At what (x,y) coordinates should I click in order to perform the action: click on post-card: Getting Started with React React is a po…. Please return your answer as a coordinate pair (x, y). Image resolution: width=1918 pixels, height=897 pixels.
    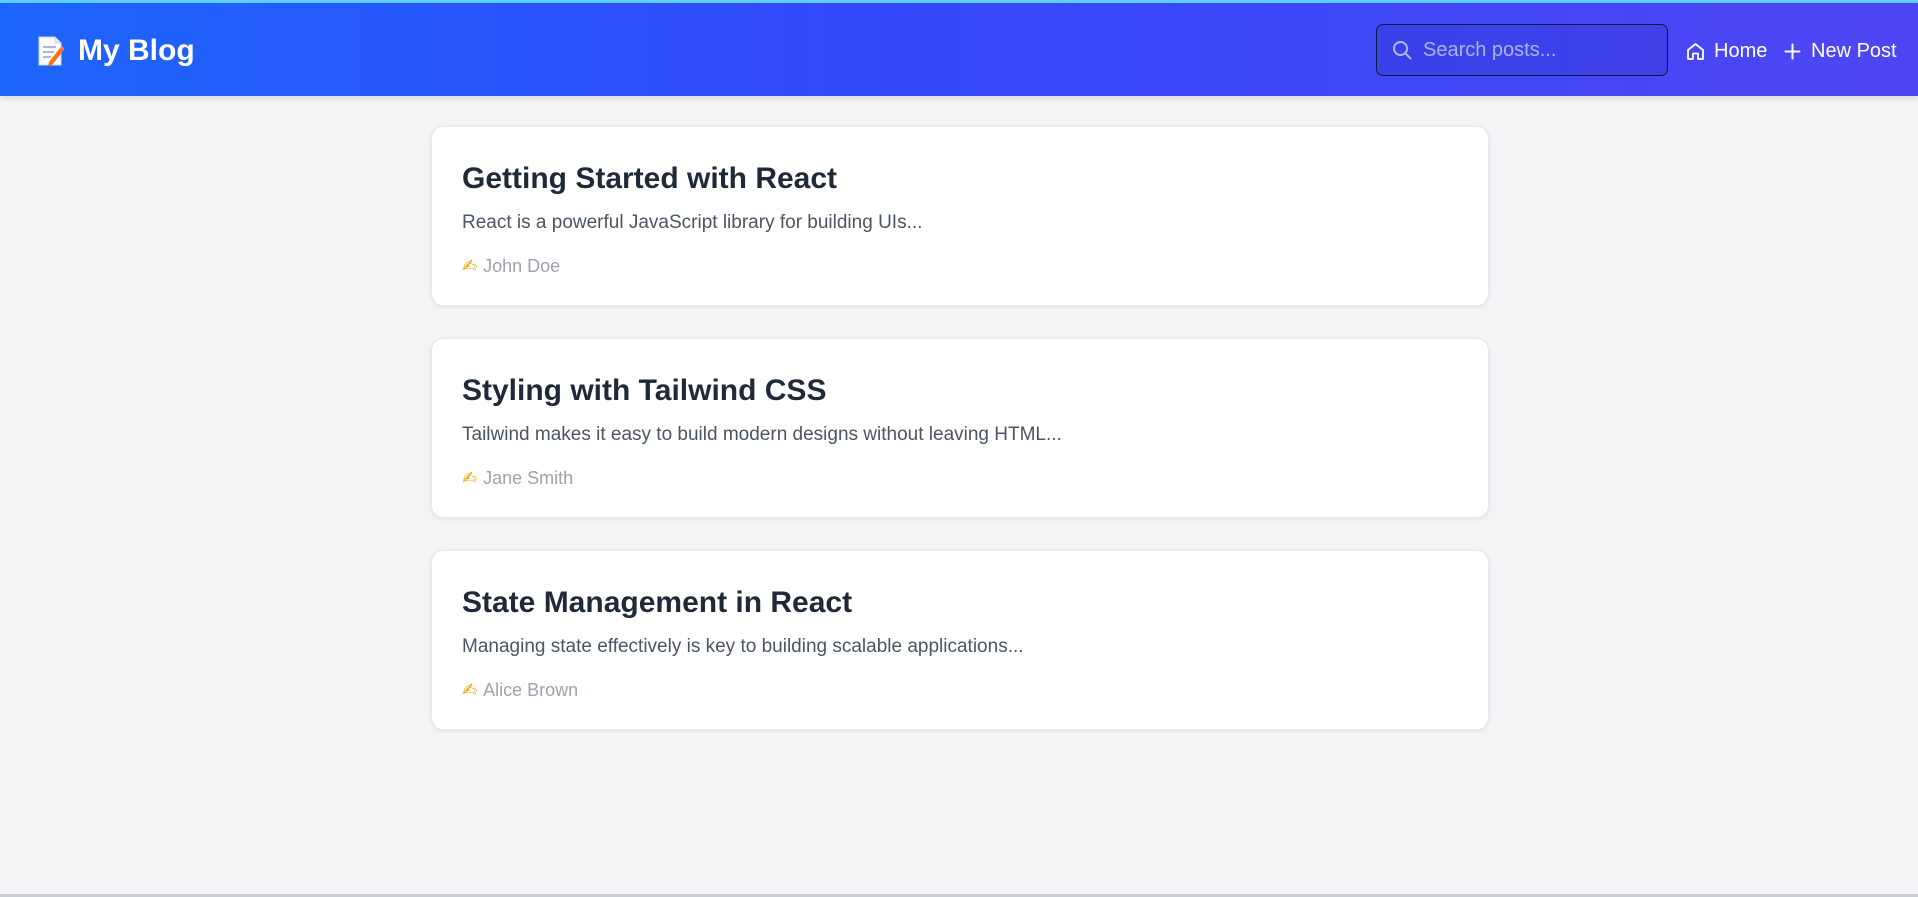
    Looking at the image, I should click on (960, 216).